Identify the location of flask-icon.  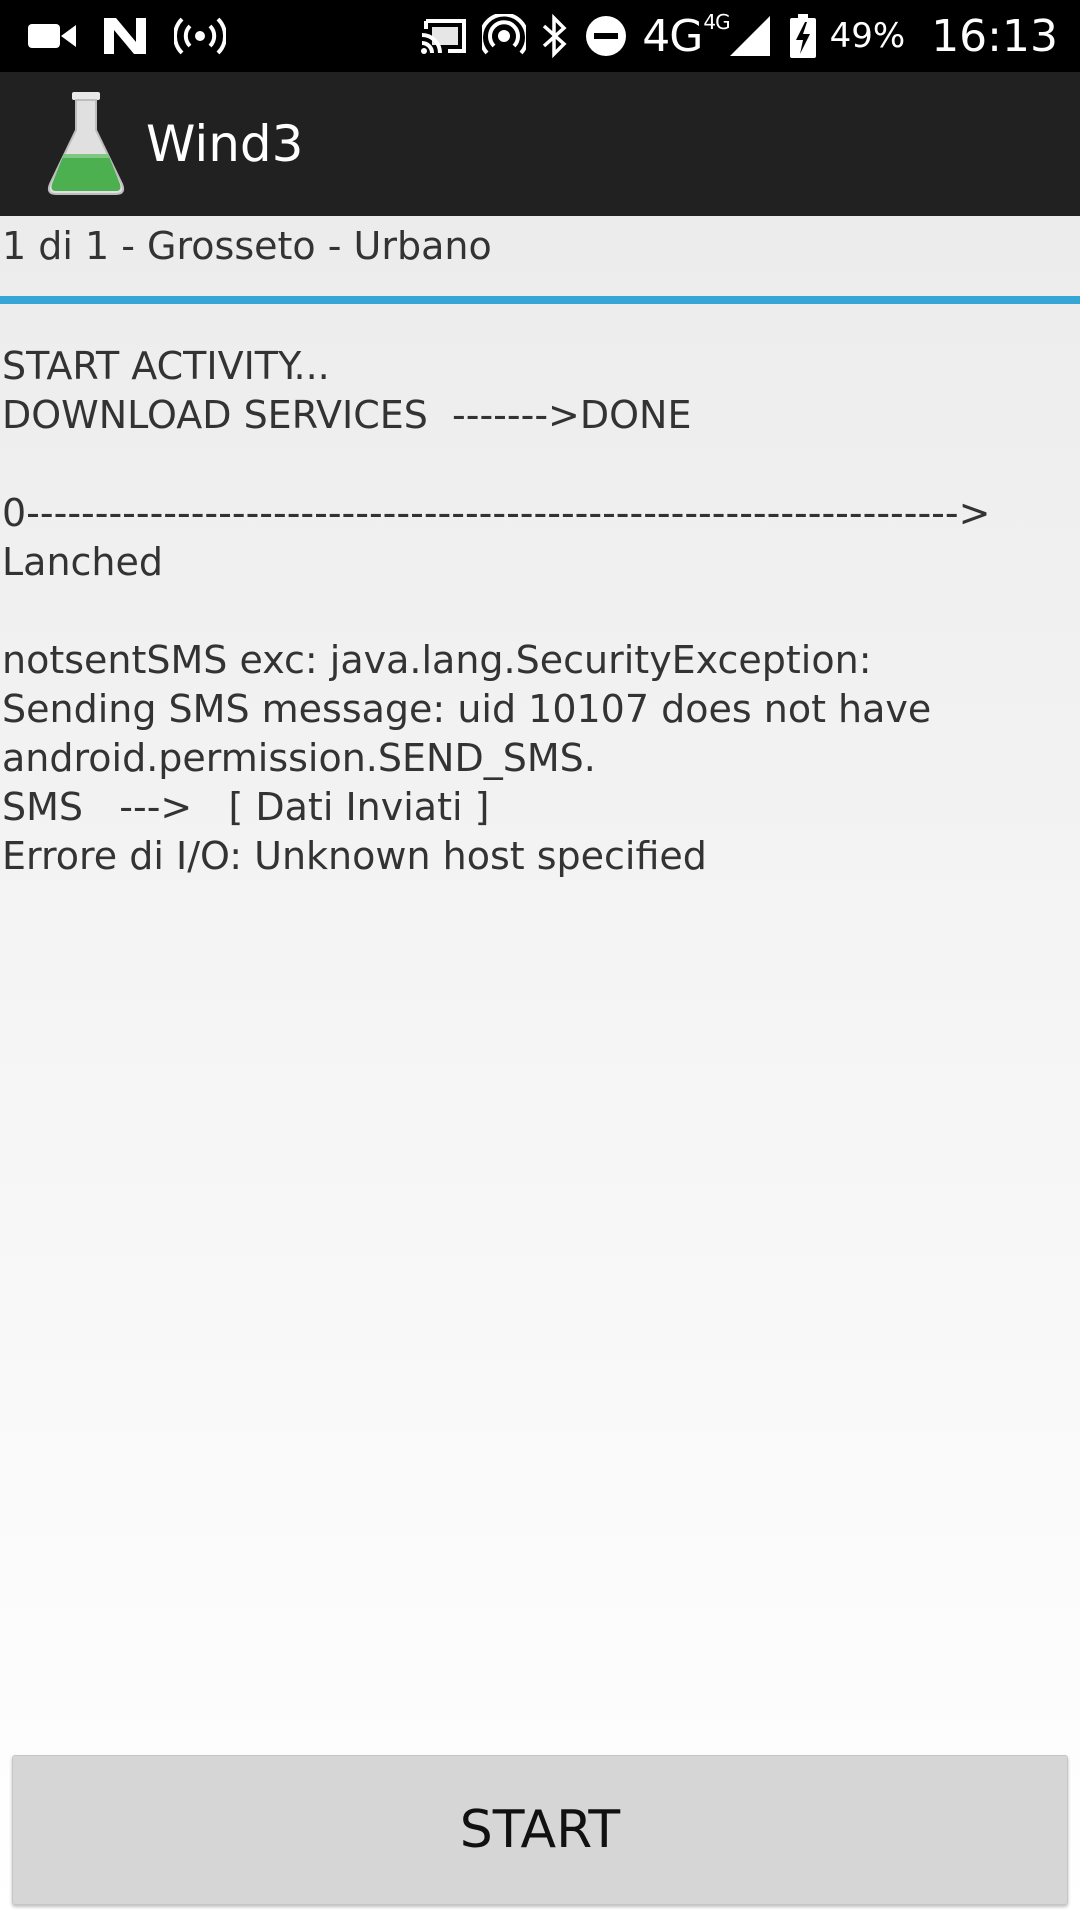
(86, 144).